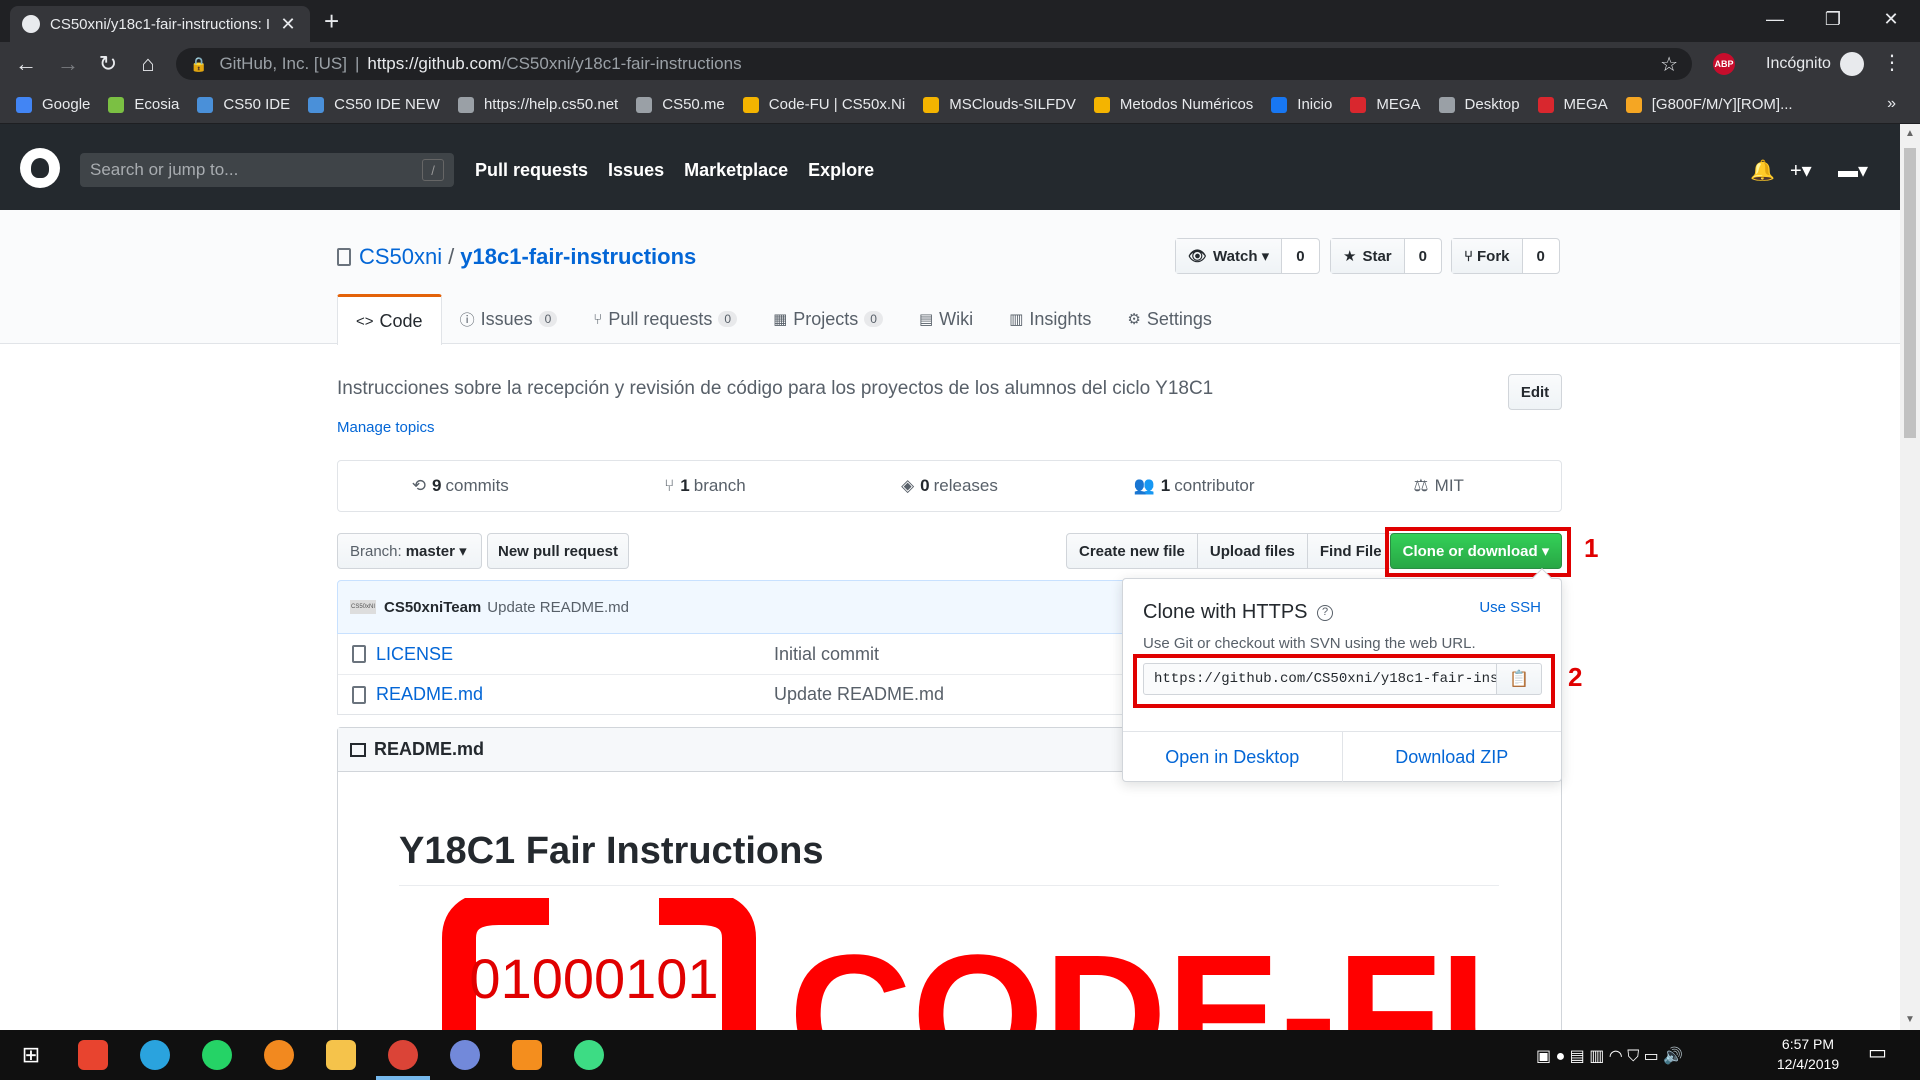  I want to click on adblock-extension-icon: ABP, so click(1724, 64).